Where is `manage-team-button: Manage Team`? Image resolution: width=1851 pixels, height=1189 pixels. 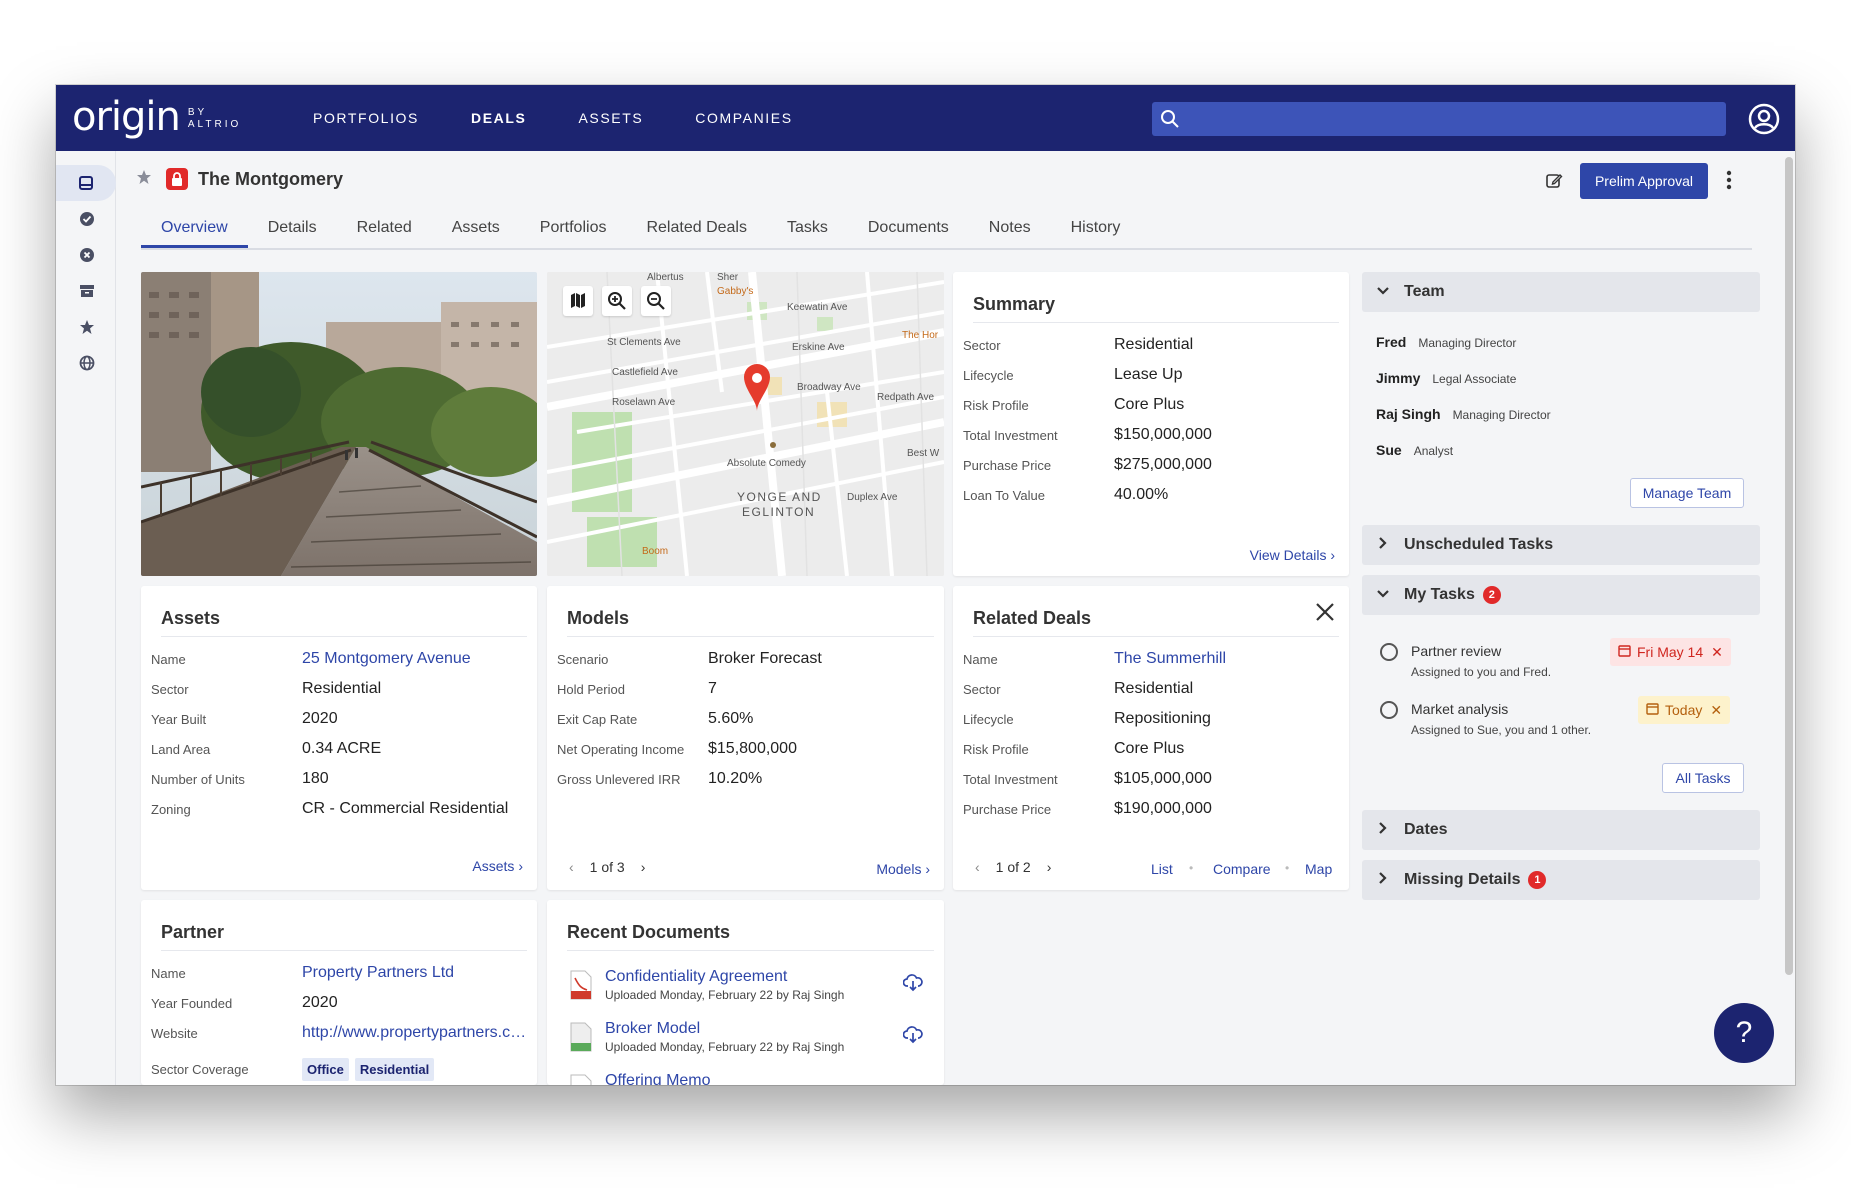 manage-team-button: Manage Team is located at coordinates (1687, 493).